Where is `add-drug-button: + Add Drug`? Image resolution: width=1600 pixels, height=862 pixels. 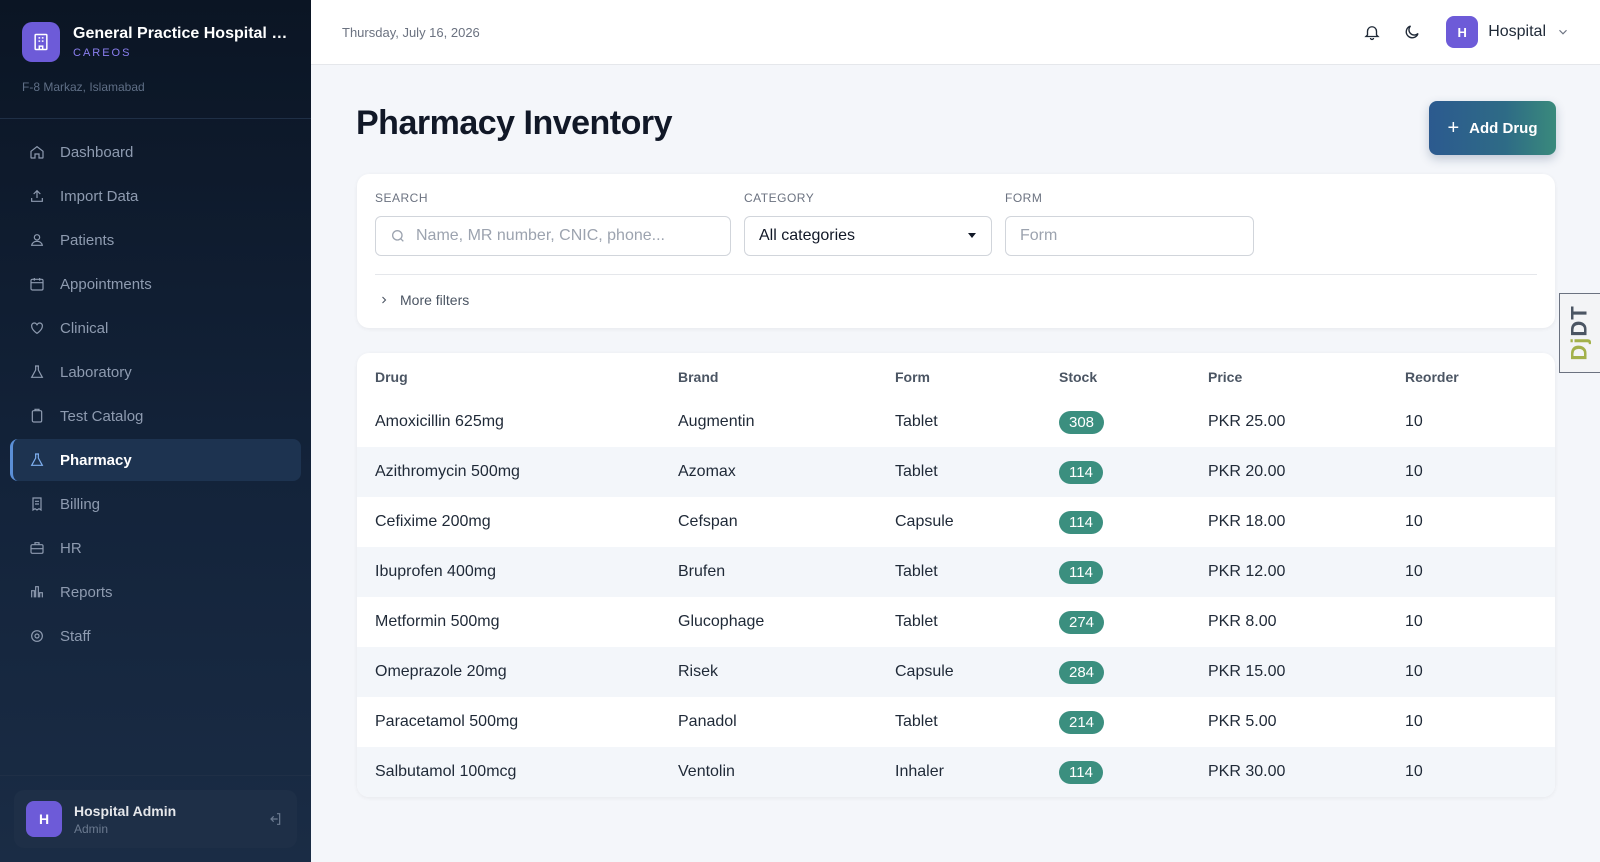 add-drug-button: + Add Drug is located at coordinates (1492, 128).